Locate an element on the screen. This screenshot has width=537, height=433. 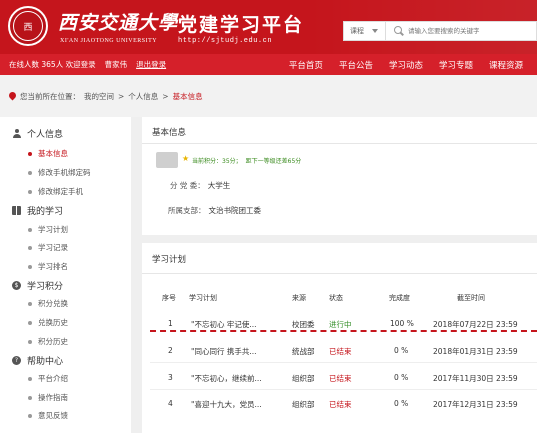
points-status: 当前积分：35分； 距下一等级还差65分 is located at coordinates (246, 160).